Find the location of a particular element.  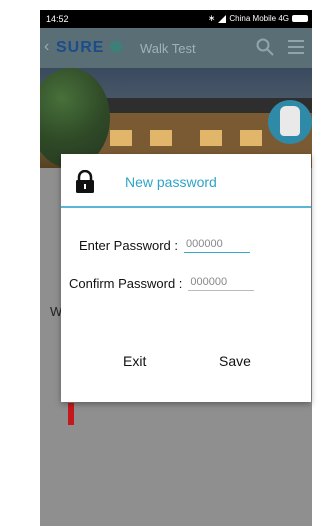

signal-icon is located at coordinates (222, 18).